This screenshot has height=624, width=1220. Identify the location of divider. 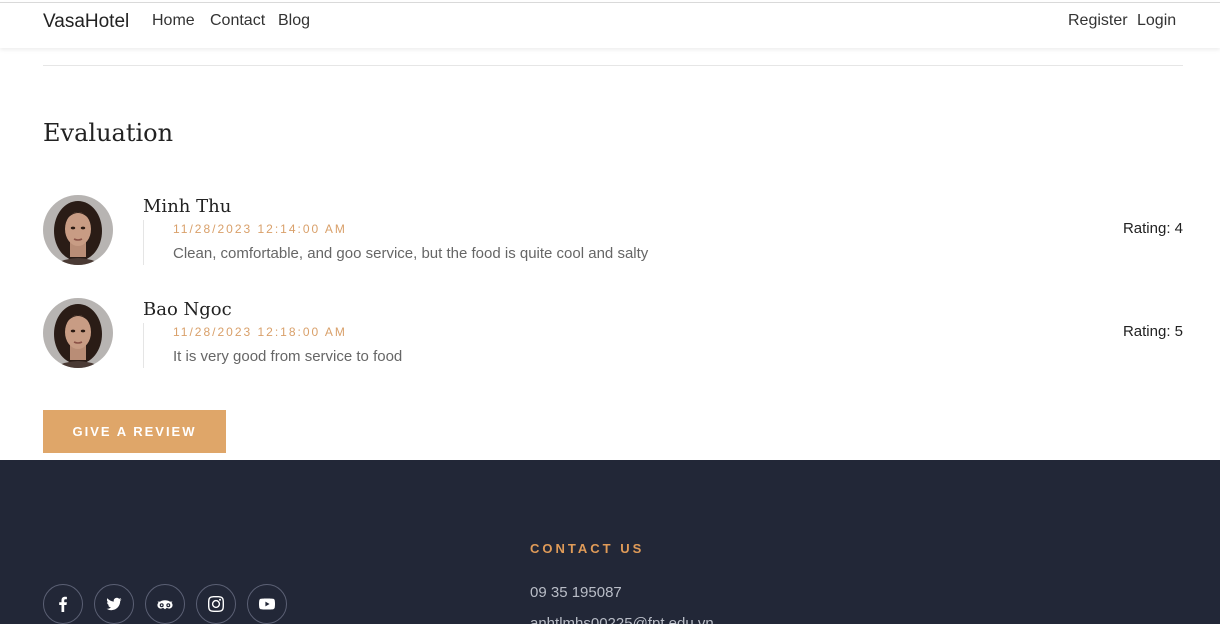
(613, 65).